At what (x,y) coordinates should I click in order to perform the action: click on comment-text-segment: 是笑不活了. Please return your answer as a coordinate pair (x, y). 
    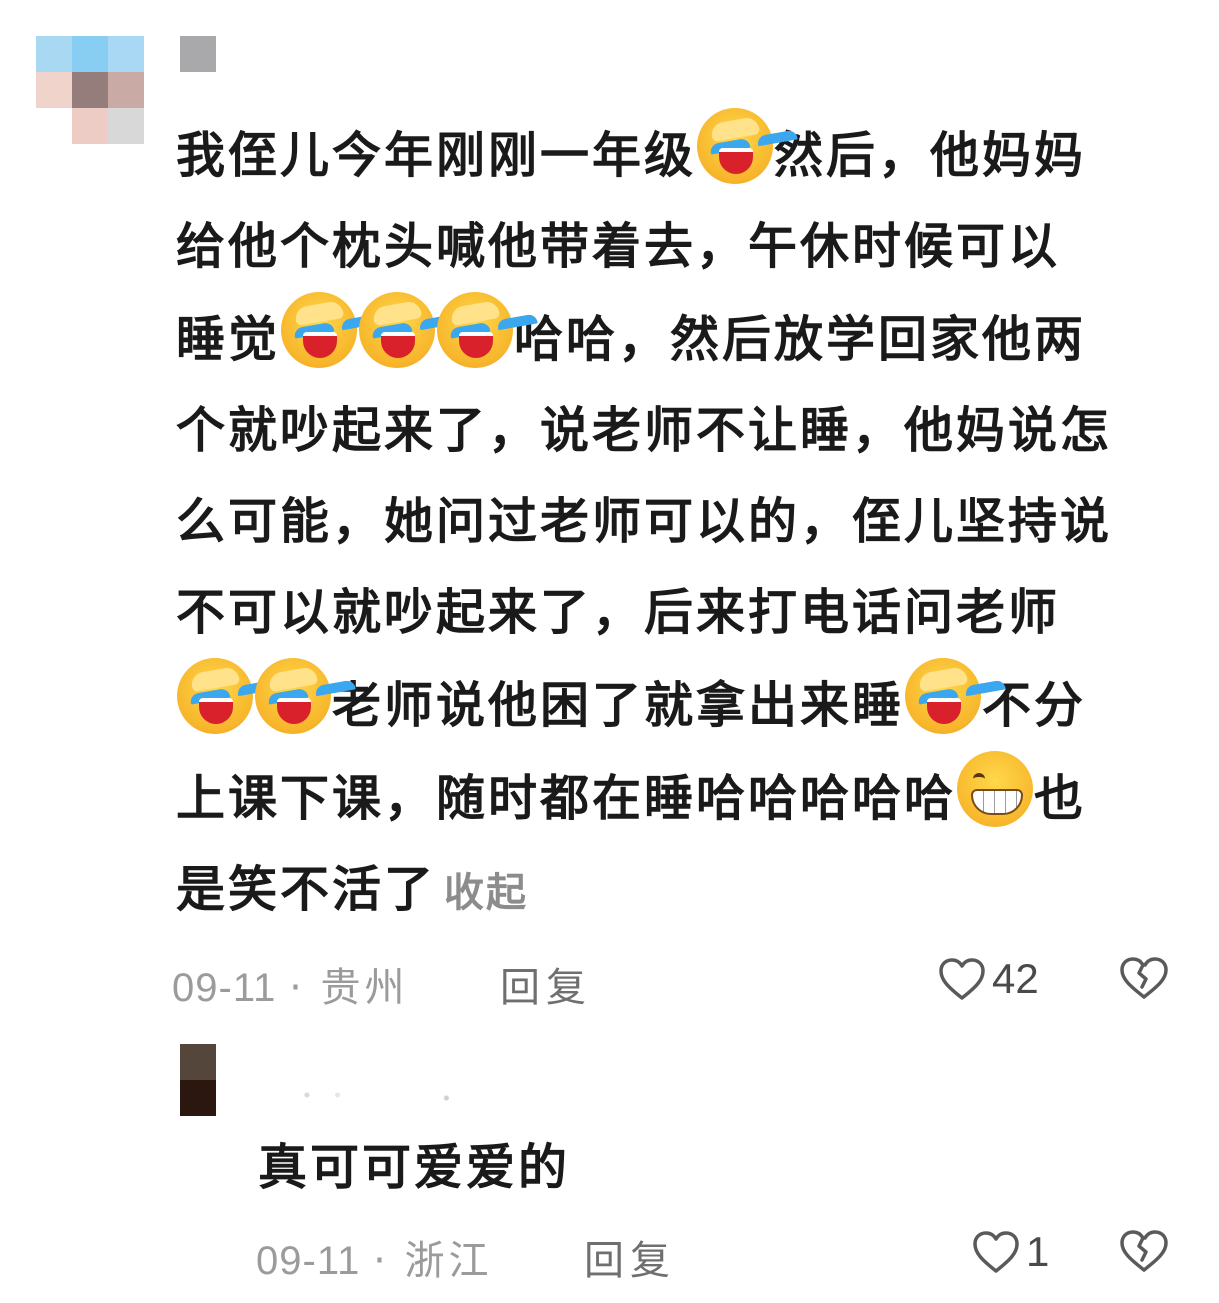
    Looking at the image, I should click on (306, 889).